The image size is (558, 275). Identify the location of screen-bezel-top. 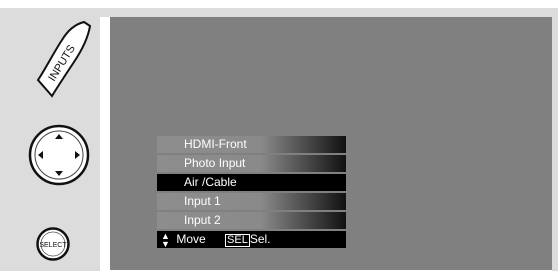
(326, 12).